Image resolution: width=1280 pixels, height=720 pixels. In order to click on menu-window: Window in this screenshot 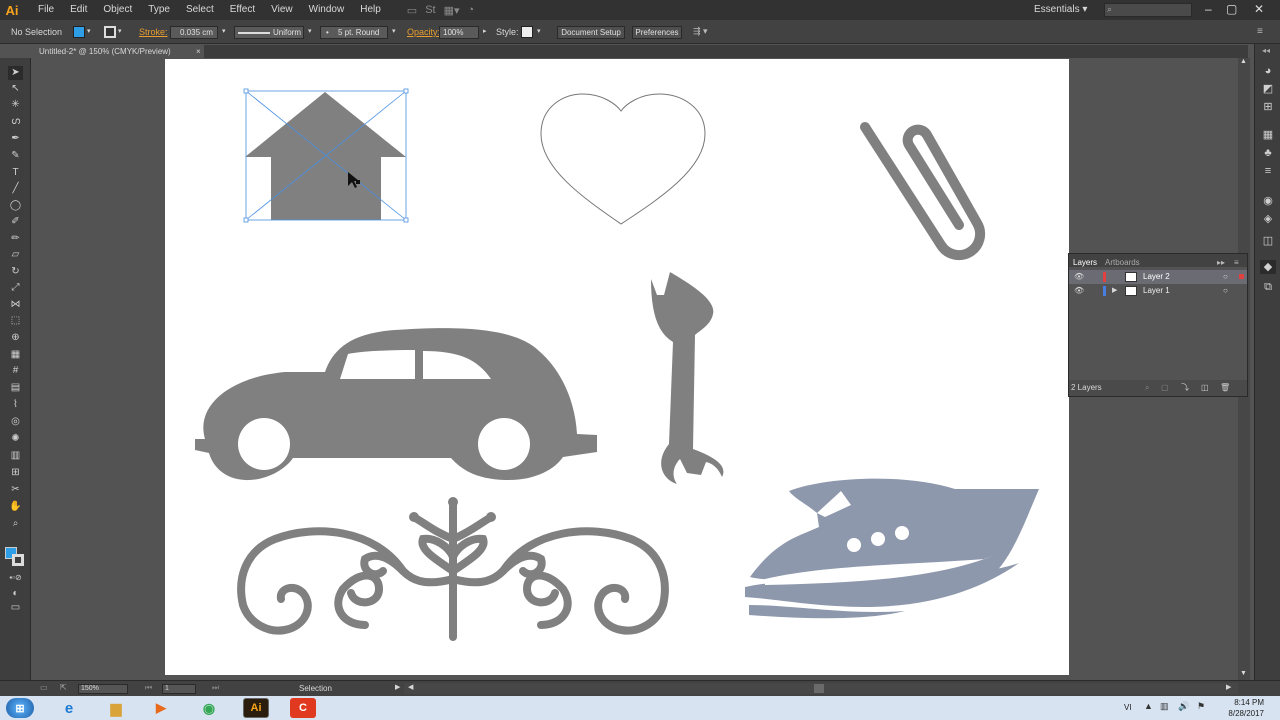, I will do `click(327, 10)`.